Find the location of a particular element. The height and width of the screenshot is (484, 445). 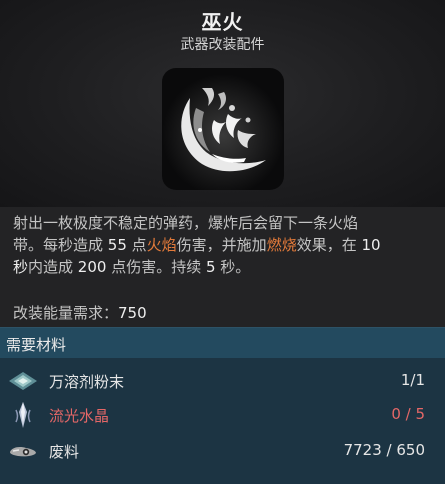

material-row: 废料 7723 / 650 is located at coordinates (222, 451).